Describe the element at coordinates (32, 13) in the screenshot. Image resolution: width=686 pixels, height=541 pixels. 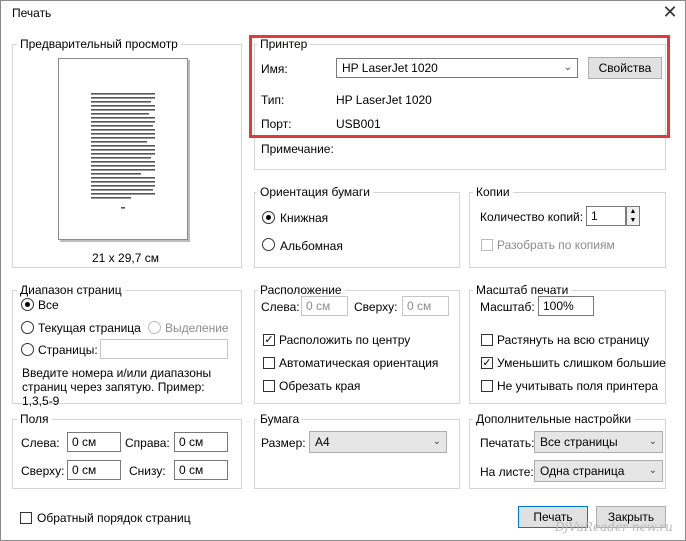
I see `window-title: Печать` at that location.